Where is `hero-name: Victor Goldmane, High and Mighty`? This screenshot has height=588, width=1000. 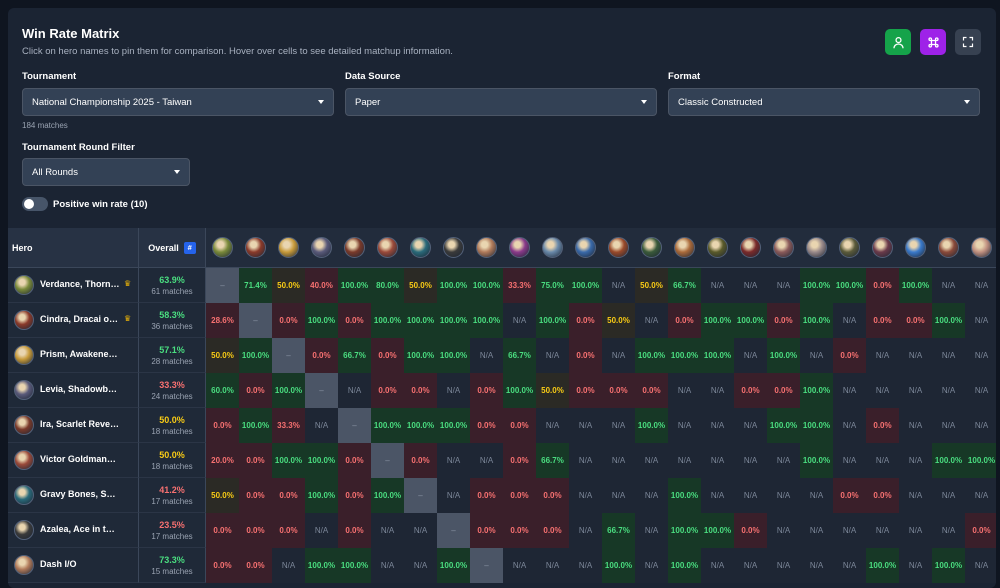 hero-name: Victor Goldmane, High and Mighty is located at coordinates (80, 459).